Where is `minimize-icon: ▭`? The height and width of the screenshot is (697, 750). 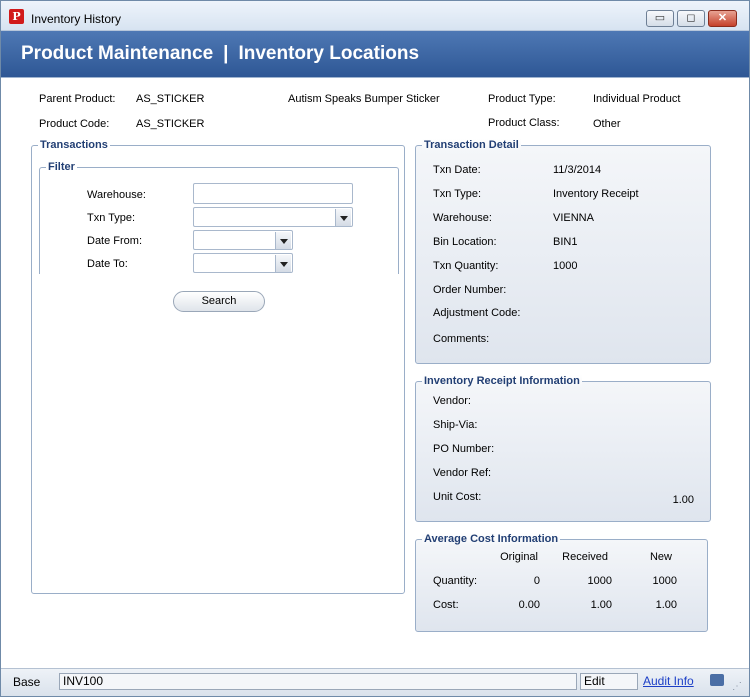 minimize-icon: ▭ is located at coordinates (660, 18).